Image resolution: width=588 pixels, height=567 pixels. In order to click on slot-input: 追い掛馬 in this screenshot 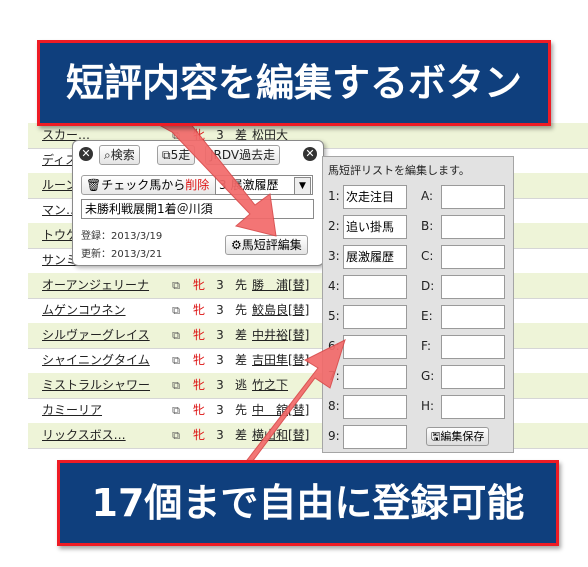, I will do `click(375, 227)`.